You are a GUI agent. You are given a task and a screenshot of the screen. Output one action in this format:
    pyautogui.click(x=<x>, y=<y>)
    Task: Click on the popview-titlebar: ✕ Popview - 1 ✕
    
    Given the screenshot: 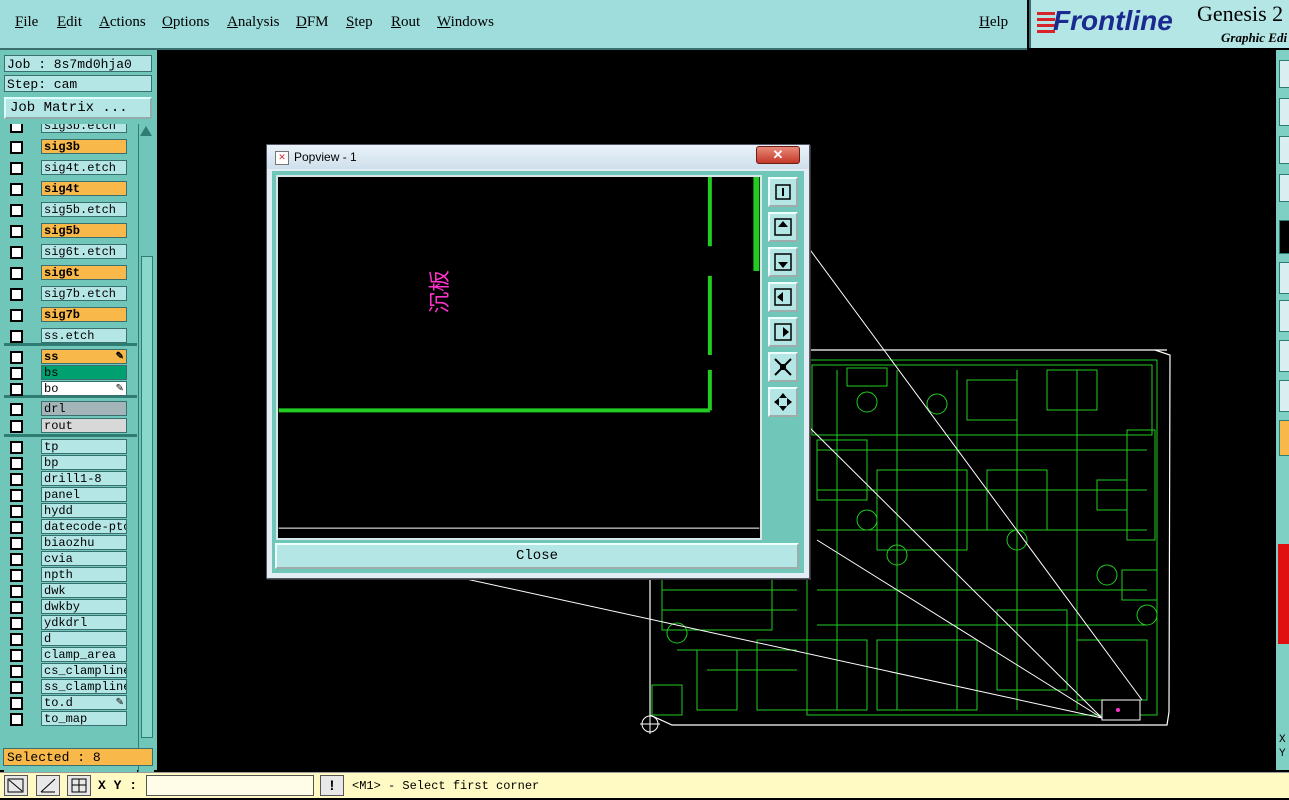 What is the action you would take?
    pyautogui.click(x=538, y=157)
    